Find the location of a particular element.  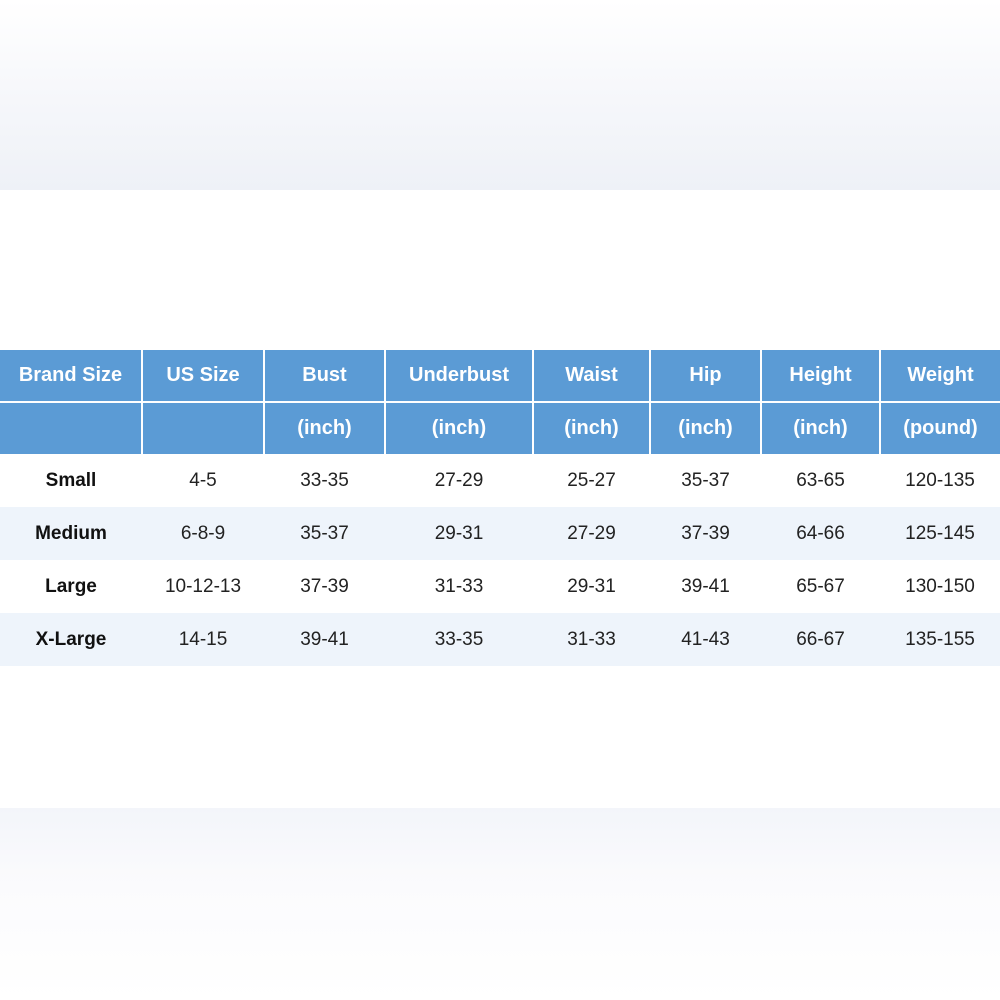

cell-waist: 29-31 is located at coordinates (591, 586).